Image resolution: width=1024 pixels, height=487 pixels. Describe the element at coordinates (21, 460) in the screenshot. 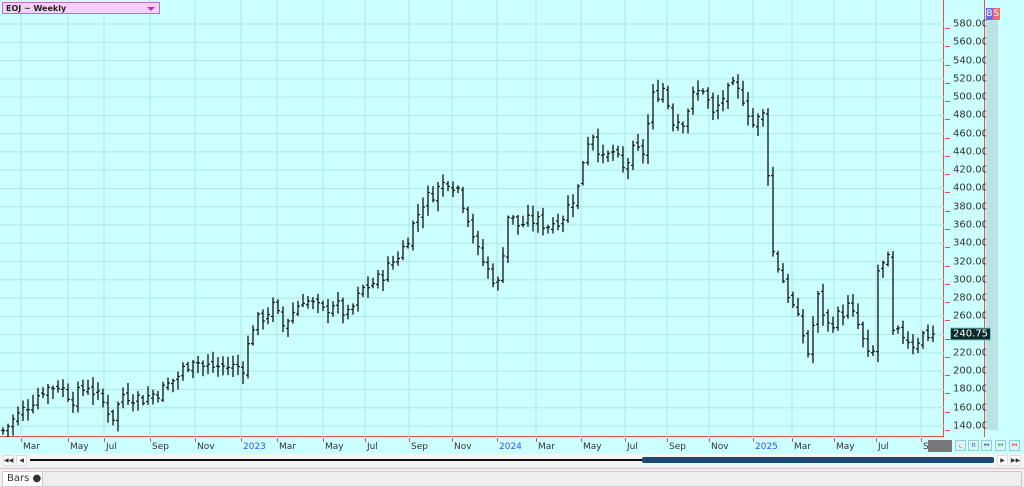

I see `scroll-left-icon: ◀` at that location.